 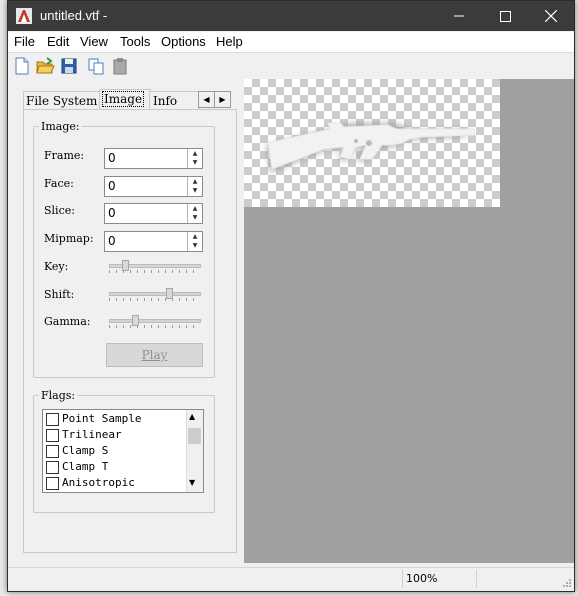 I want to click on status-panel-empty, so click(x=518, y=579).